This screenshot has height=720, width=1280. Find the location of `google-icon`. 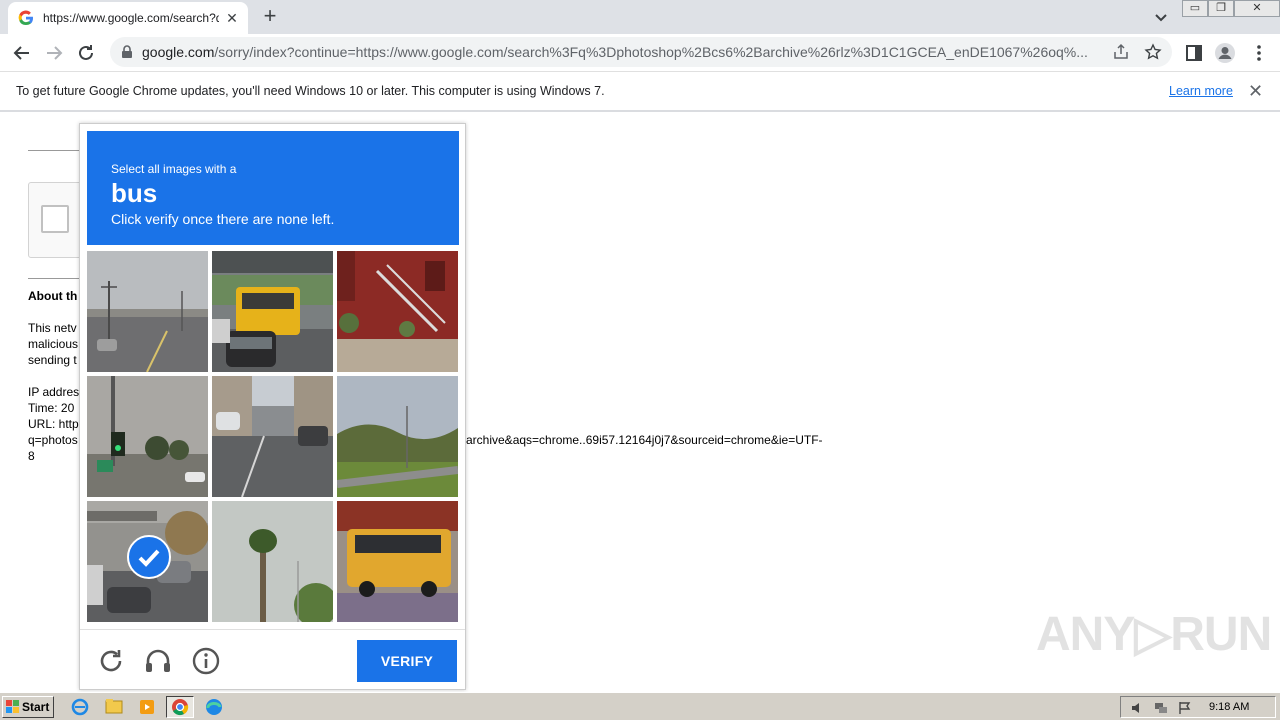

google-icon is located at coordinates (25, 18).